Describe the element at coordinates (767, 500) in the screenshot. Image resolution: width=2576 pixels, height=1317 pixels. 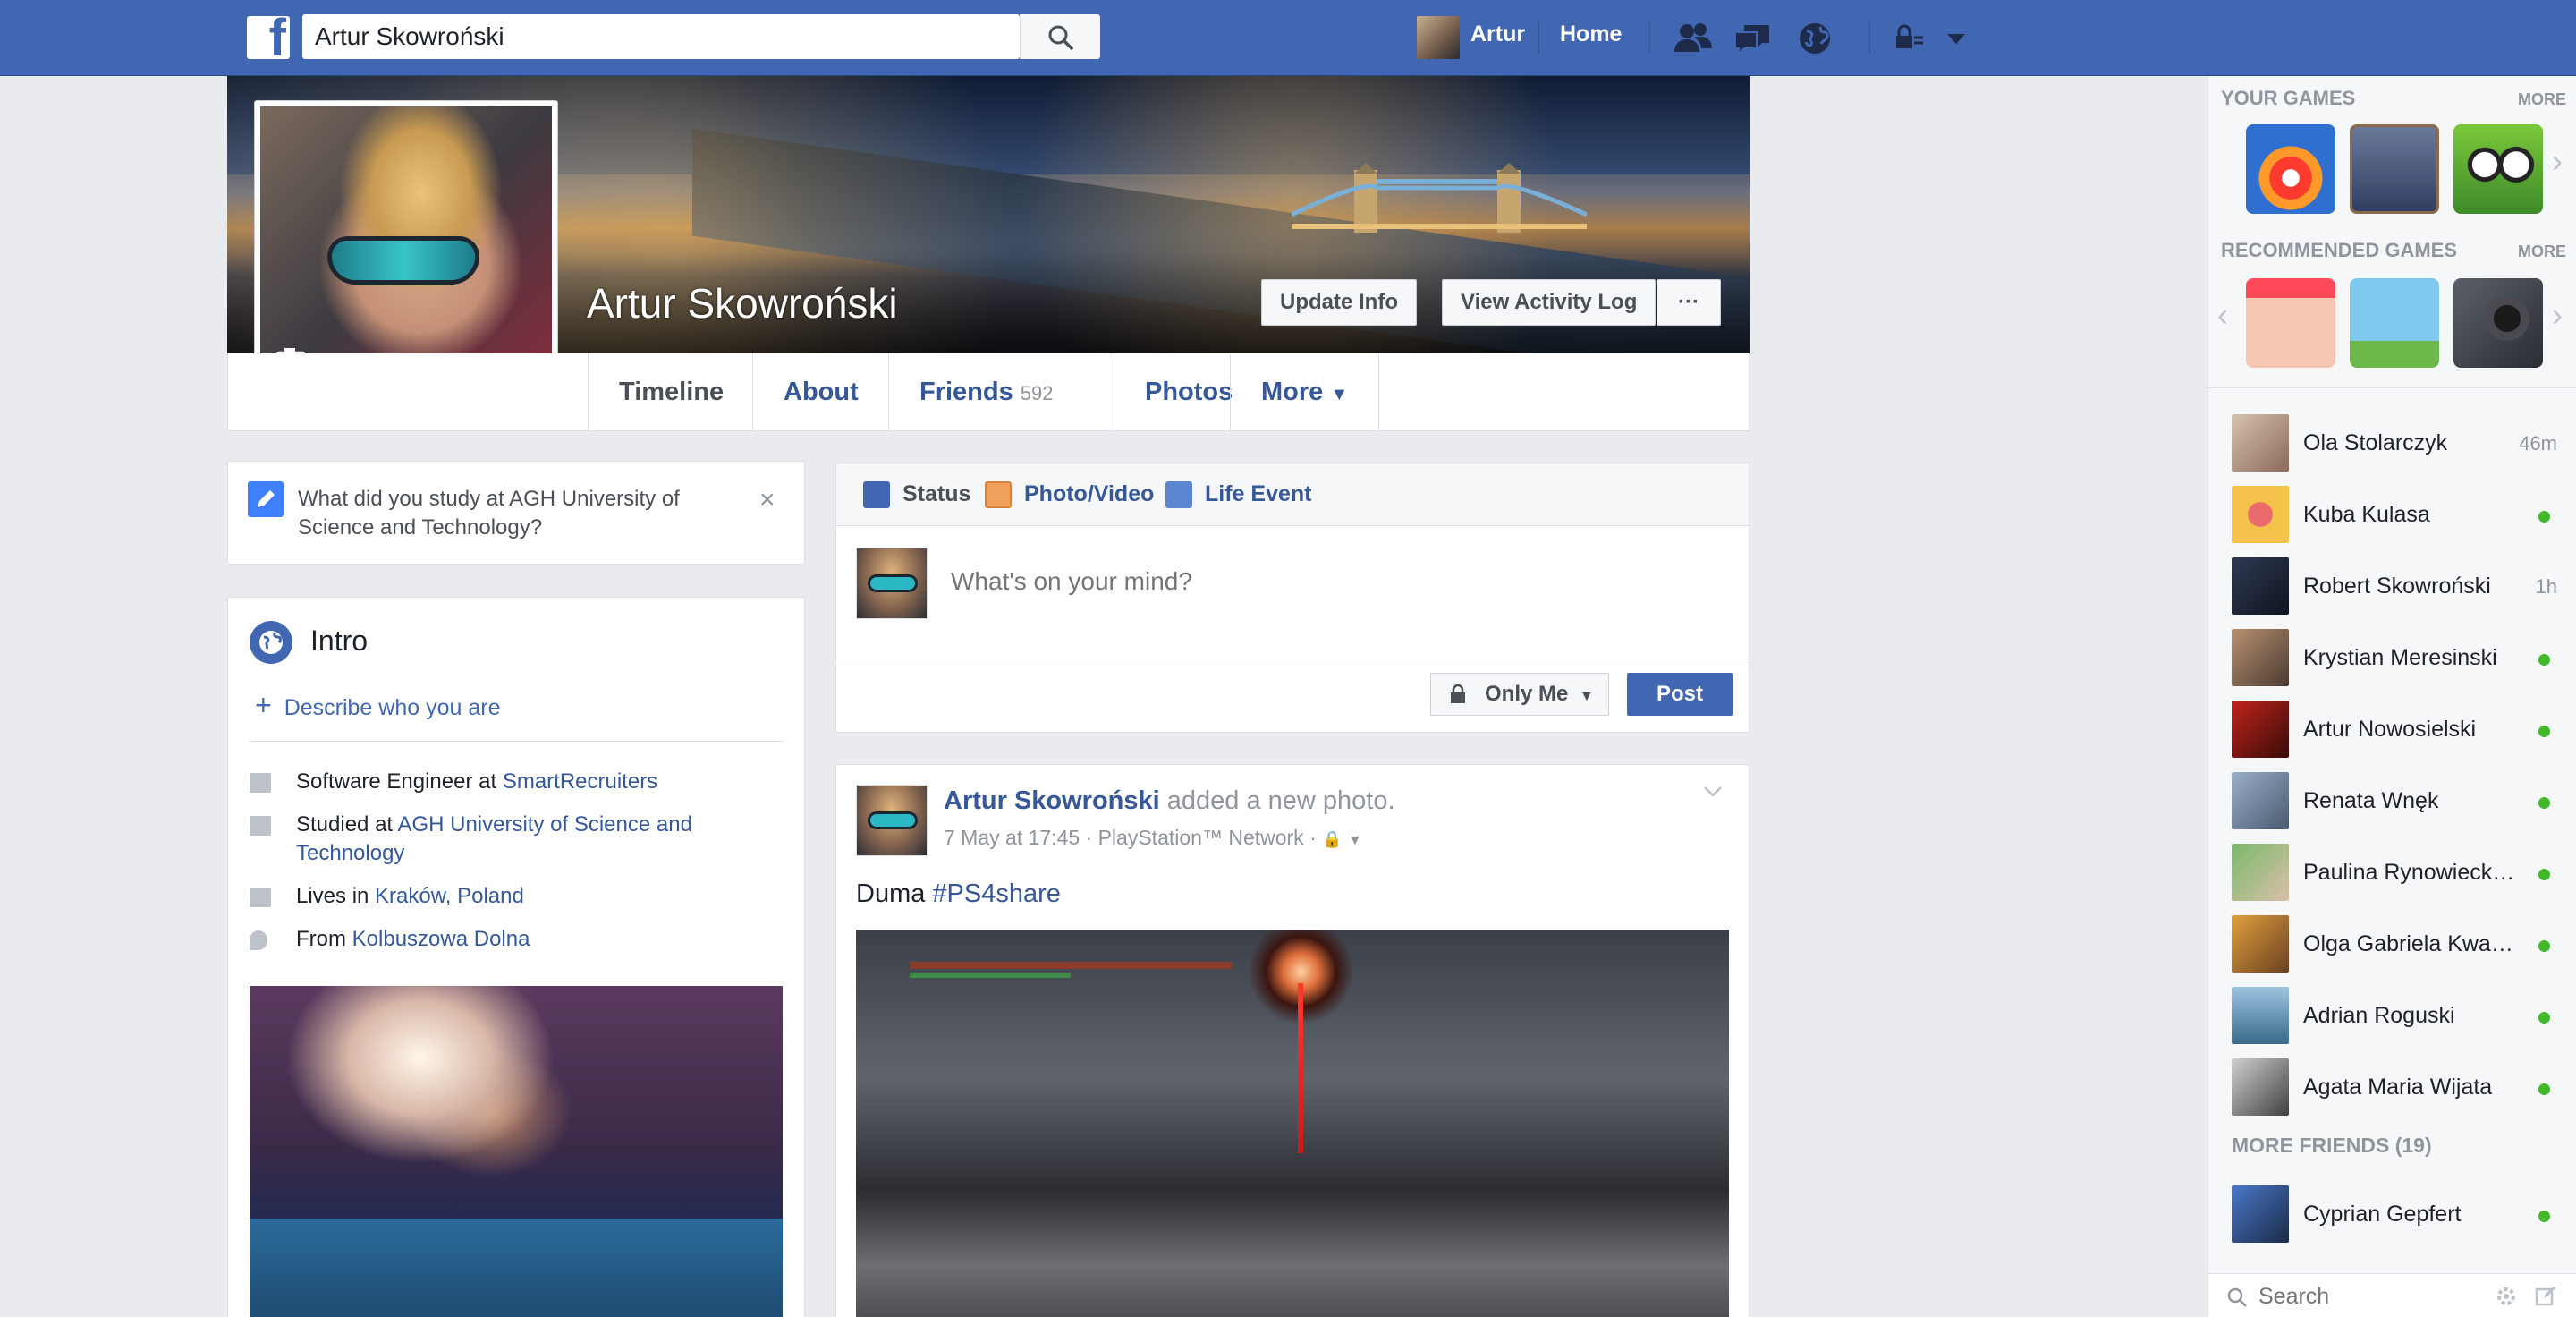
I see `close-icon: ×` at that location.